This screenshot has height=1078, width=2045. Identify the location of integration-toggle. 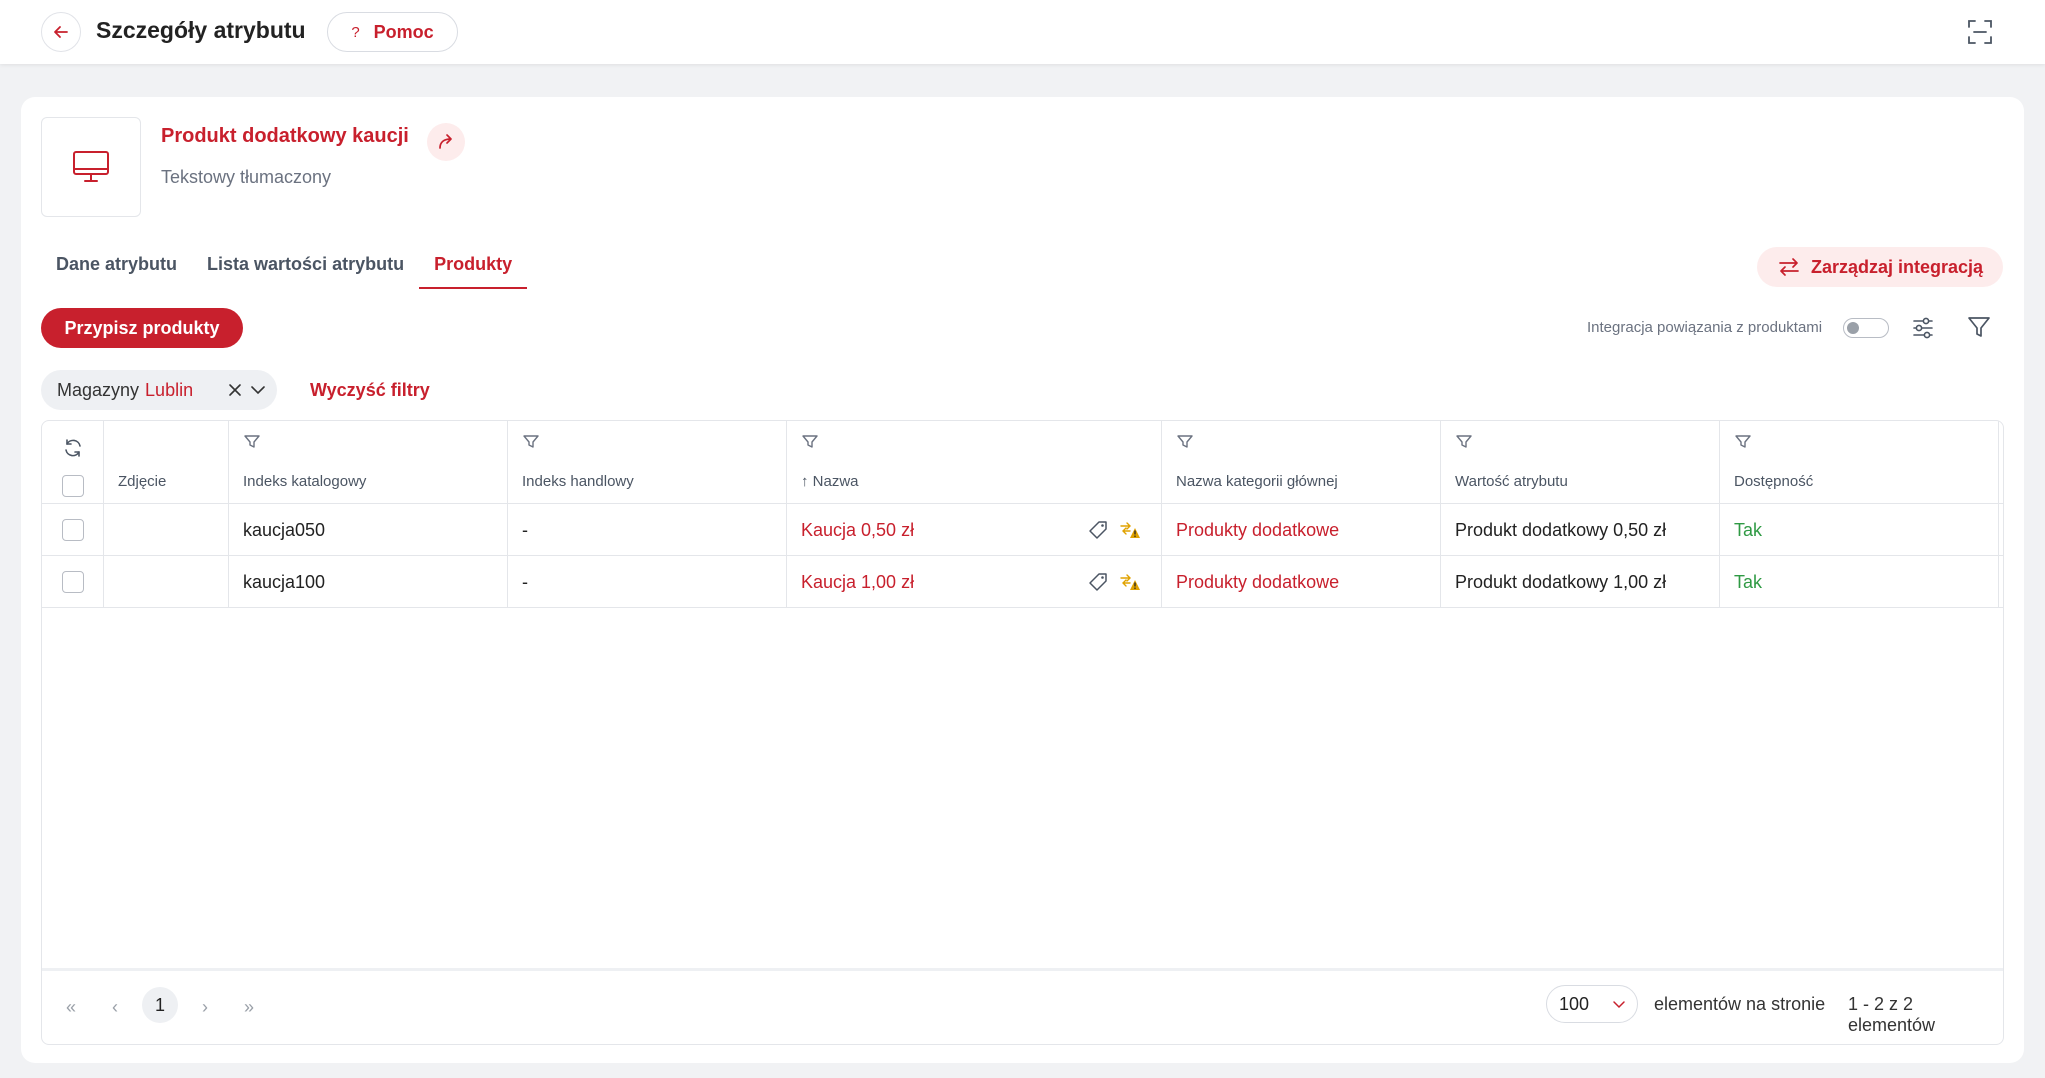
(1866, 328).